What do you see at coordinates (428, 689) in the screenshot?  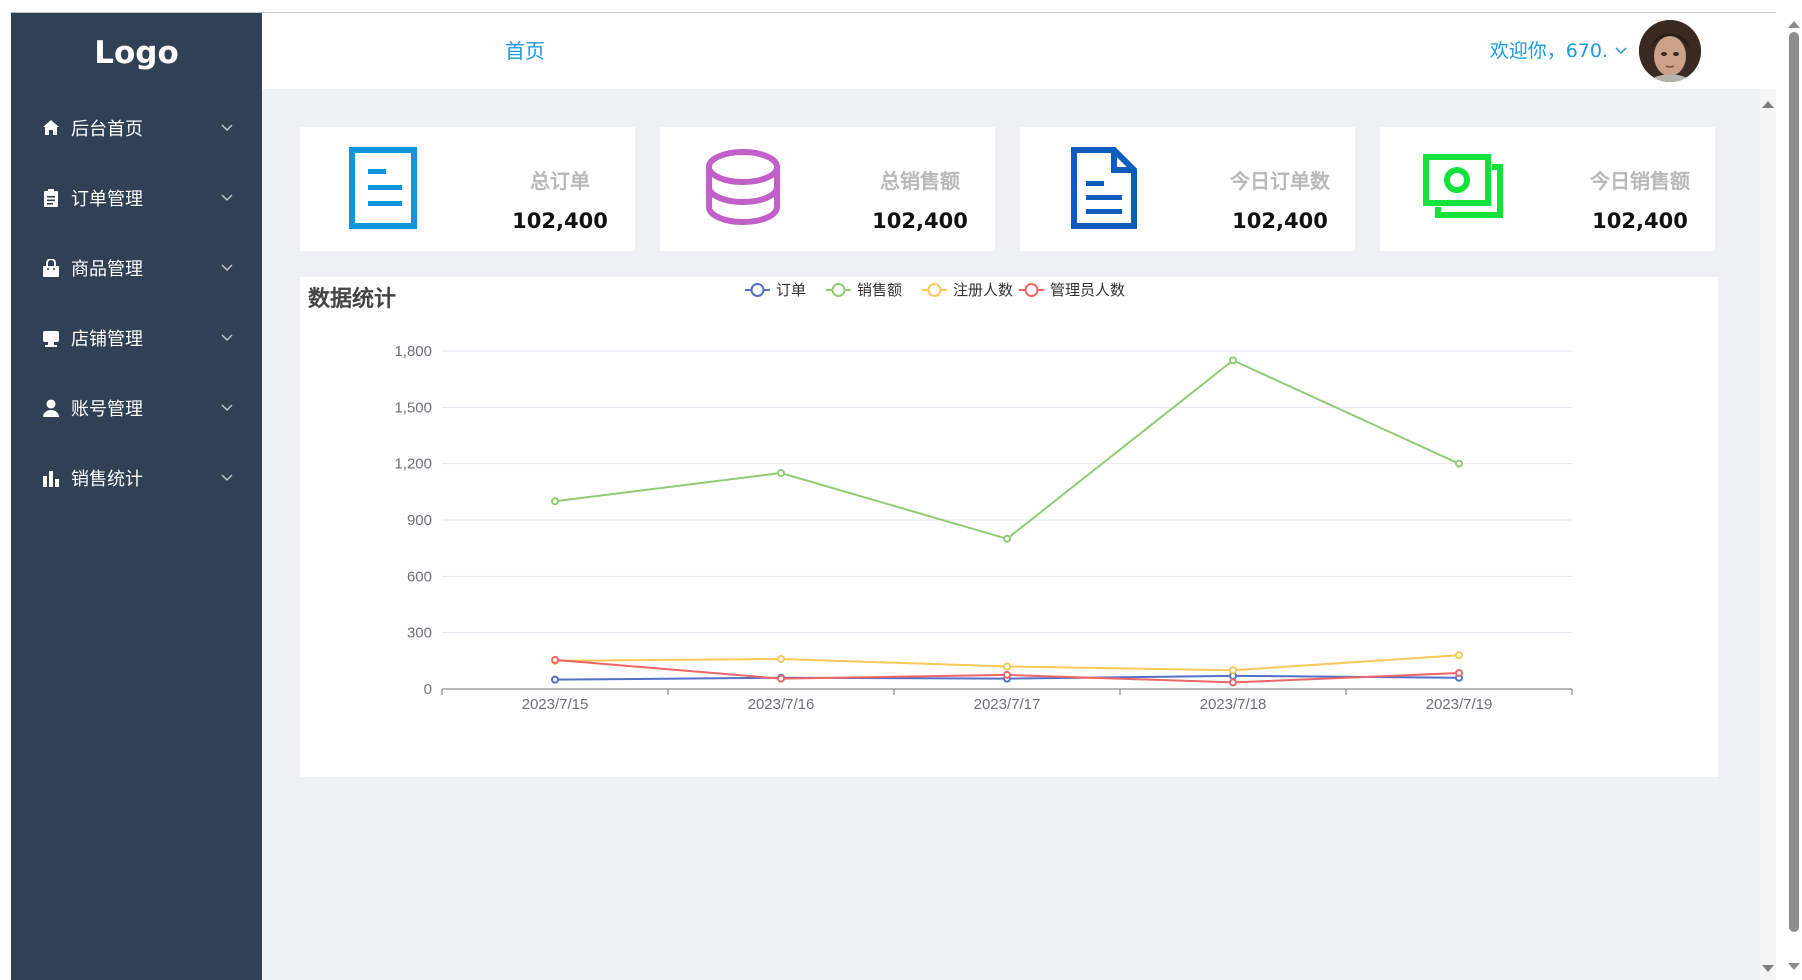 I see `y-tick-label: 0` at bounding box center [428, 689].